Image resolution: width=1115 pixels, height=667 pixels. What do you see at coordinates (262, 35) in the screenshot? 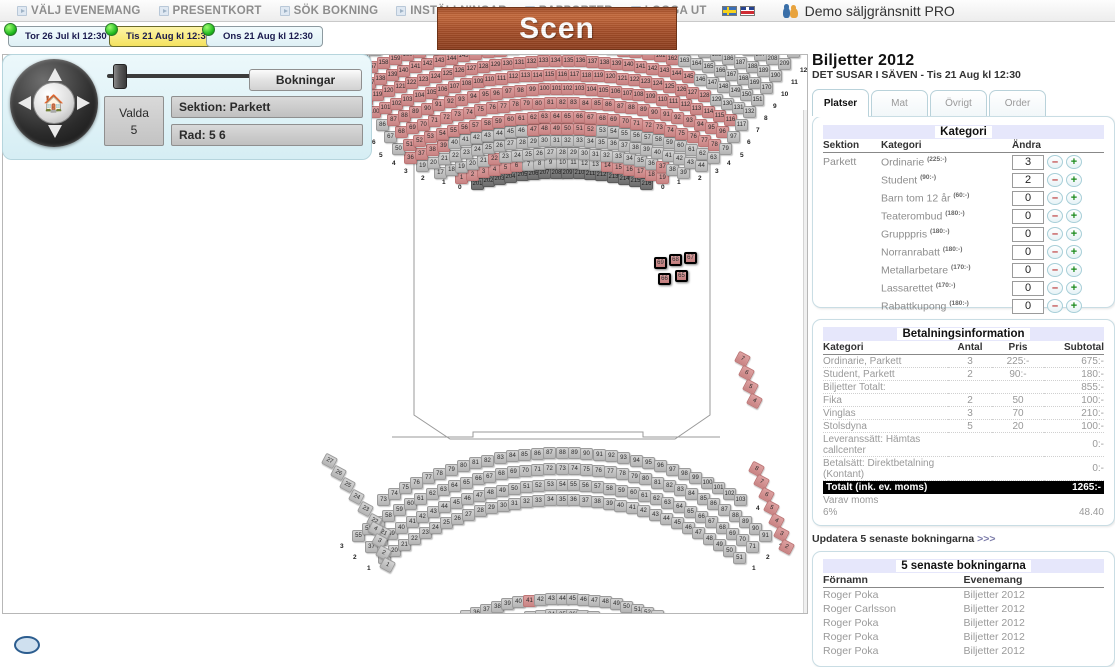
I see `date-tab-2: Ons 21 Aug kl 12:30` at bounding box center [262, 35].